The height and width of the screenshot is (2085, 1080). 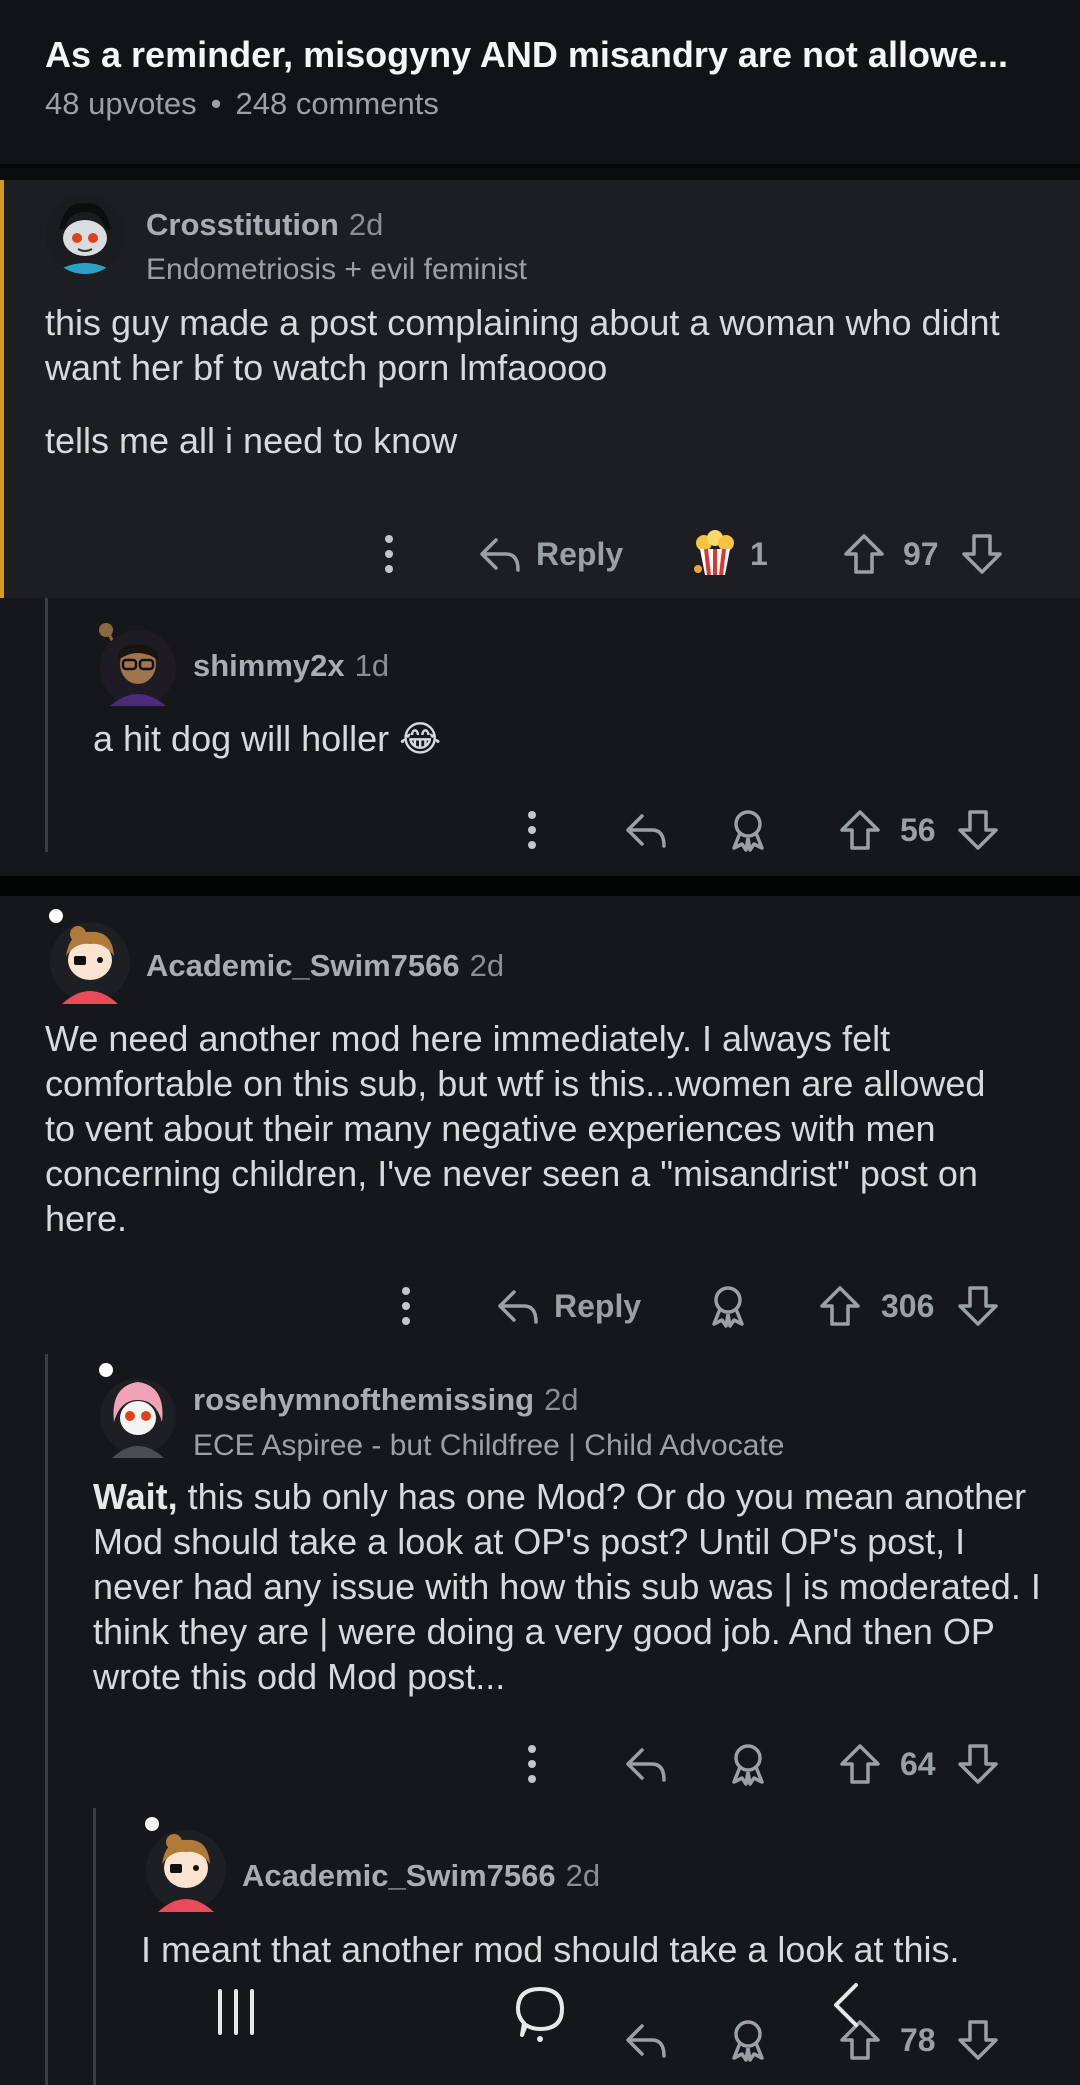 I want to click on recent-apps-icon, so click(x=236, y=2012).